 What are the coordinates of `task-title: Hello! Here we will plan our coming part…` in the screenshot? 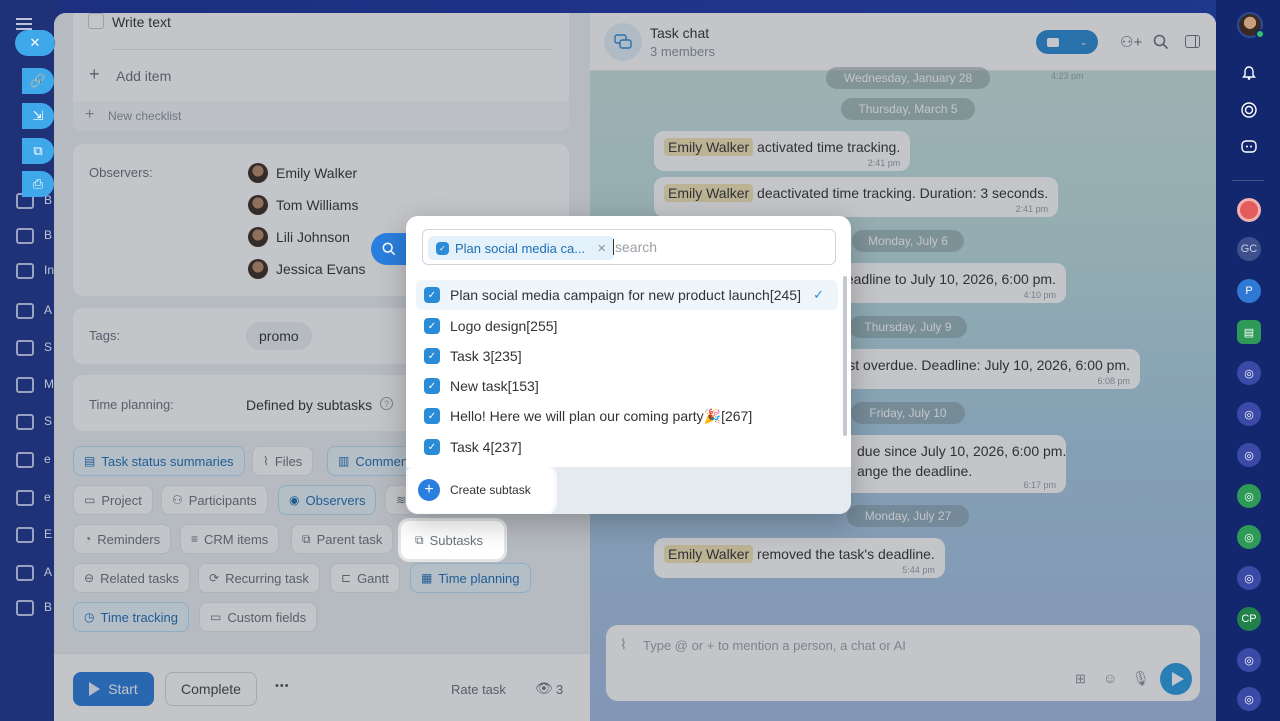 It's located at (601, 415).